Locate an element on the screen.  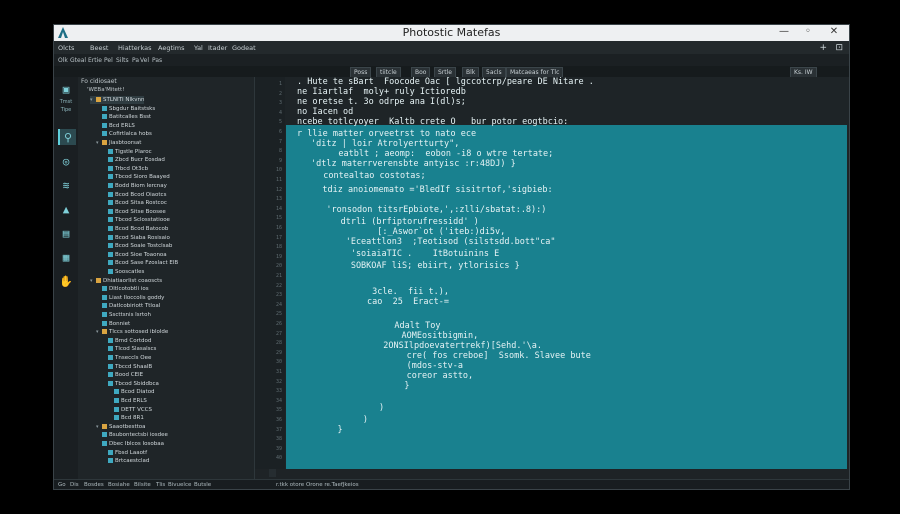
file-item: Fbsd Laaotf is located at coordinates (124, 453).